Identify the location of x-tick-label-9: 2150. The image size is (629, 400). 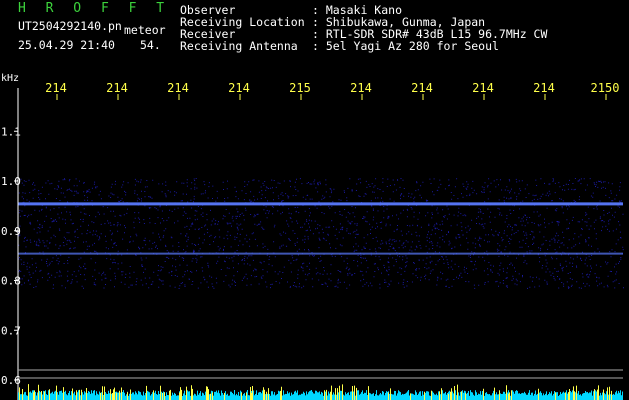
(605, 88).